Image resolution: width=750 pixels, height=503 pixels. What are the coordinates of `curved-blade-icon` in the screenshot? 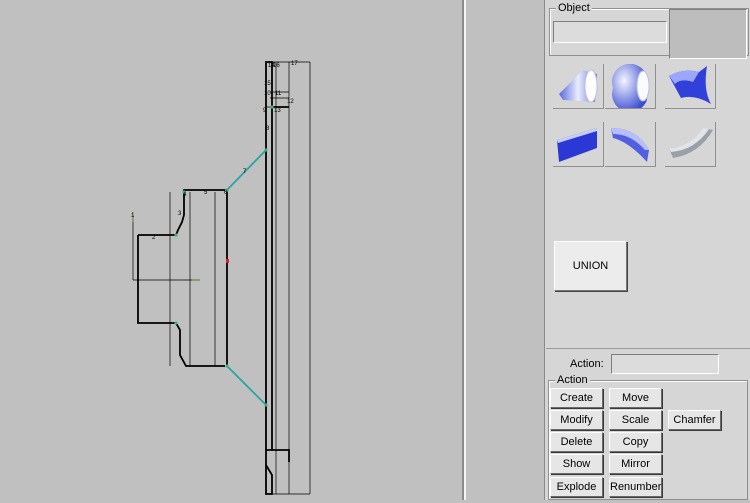 It's located at (630, 145).